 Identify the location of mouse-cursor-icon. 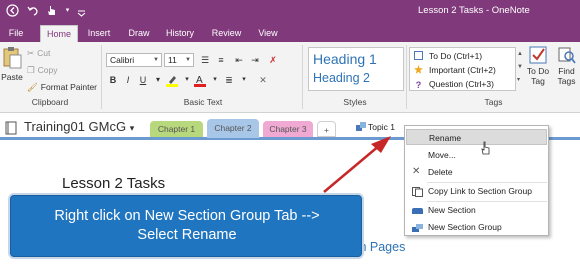
(485, 148).